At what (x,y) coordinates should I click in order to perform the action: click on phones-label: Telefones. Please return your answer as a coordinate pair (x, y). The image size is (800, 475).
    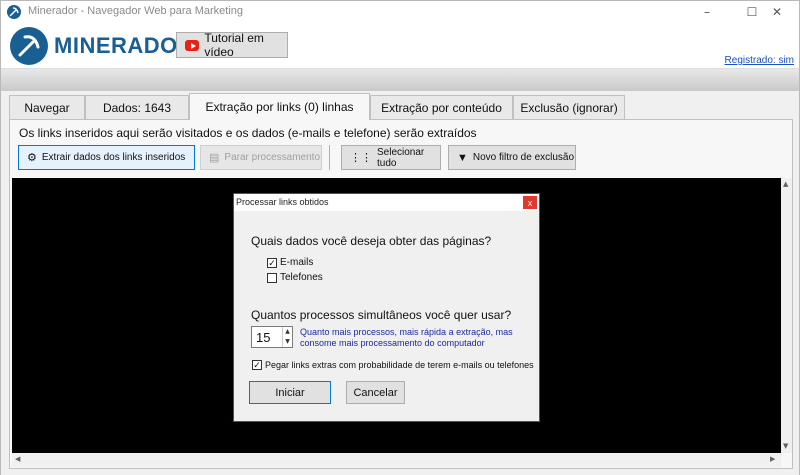
    Looking at the image, I should click on (301, 277).